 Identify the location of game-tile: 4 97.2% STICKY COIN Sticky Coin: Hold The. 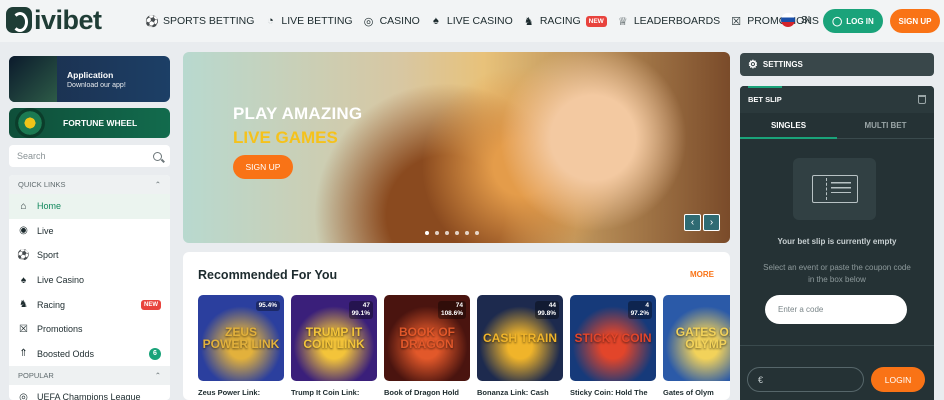
(613, 346).